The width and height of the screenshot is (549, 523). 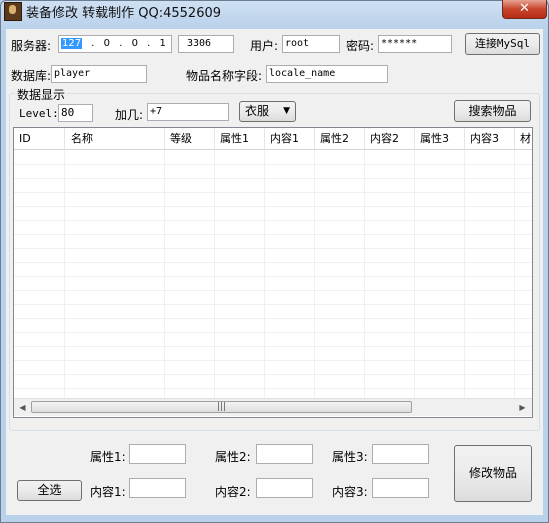 I want to click on plus-label: 加几:, so click(x=129, y=115).